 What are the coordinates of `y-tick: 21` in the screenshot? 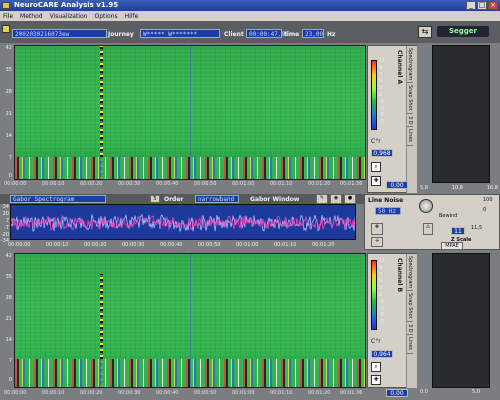 It's located at (8, 114).